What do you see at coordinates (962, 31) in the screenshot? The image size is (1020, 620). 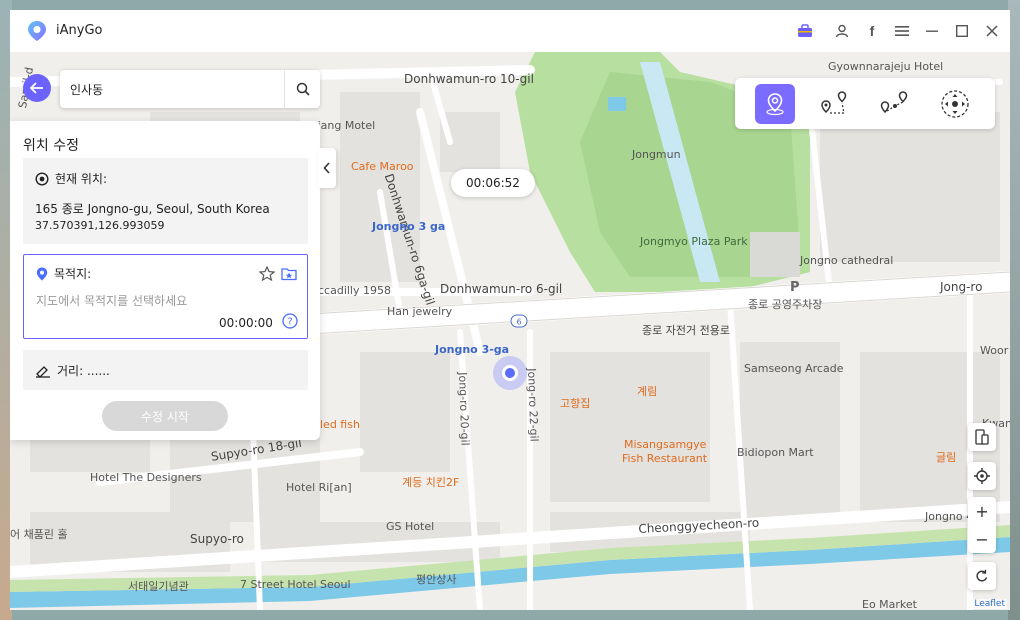 I see `maximize-icon` at bounding box center [962, 31].